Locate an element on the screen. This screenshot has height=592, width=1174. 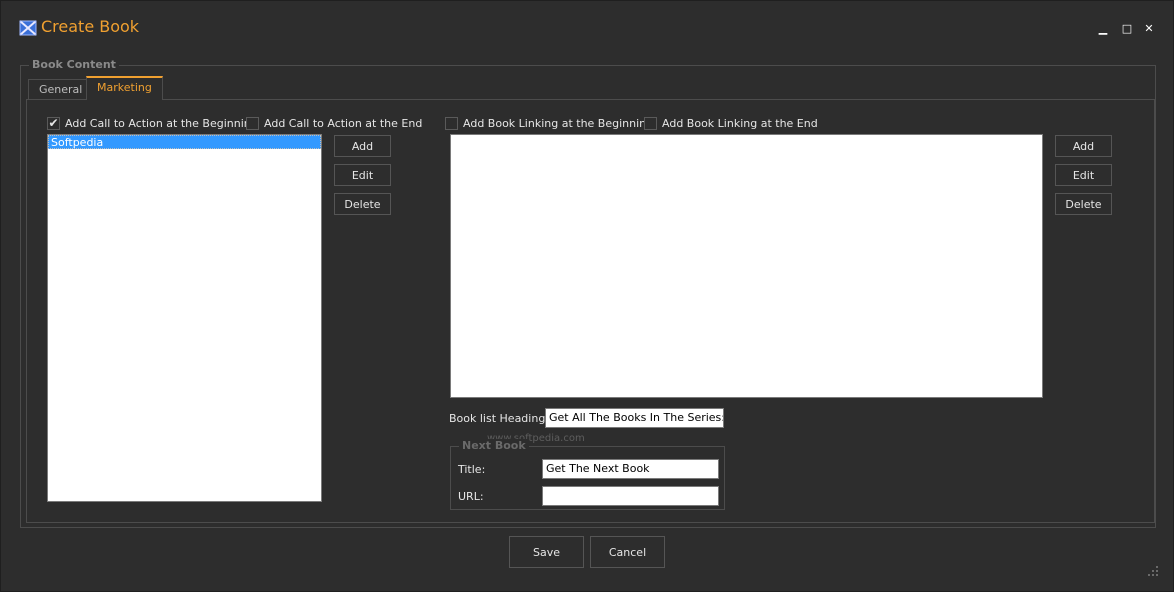
cta-delete-button: Delete is located at coordinates (362, 204).